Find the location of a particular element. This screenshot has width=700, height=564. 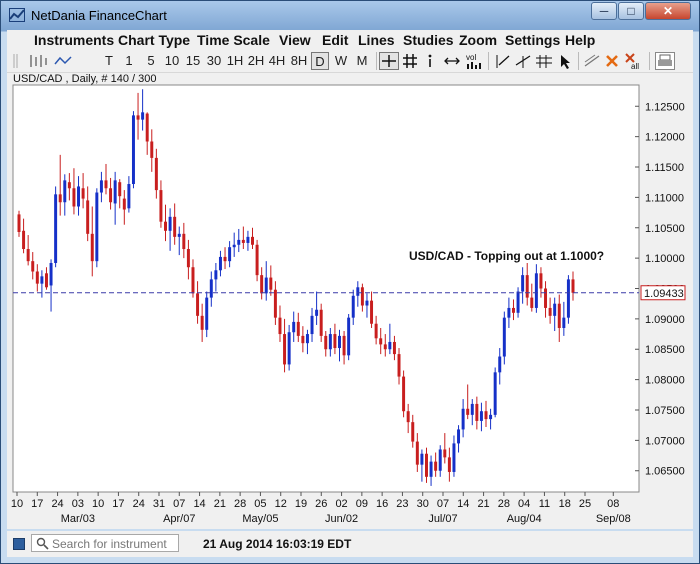

info-icon is located at coordinates (430, 61).